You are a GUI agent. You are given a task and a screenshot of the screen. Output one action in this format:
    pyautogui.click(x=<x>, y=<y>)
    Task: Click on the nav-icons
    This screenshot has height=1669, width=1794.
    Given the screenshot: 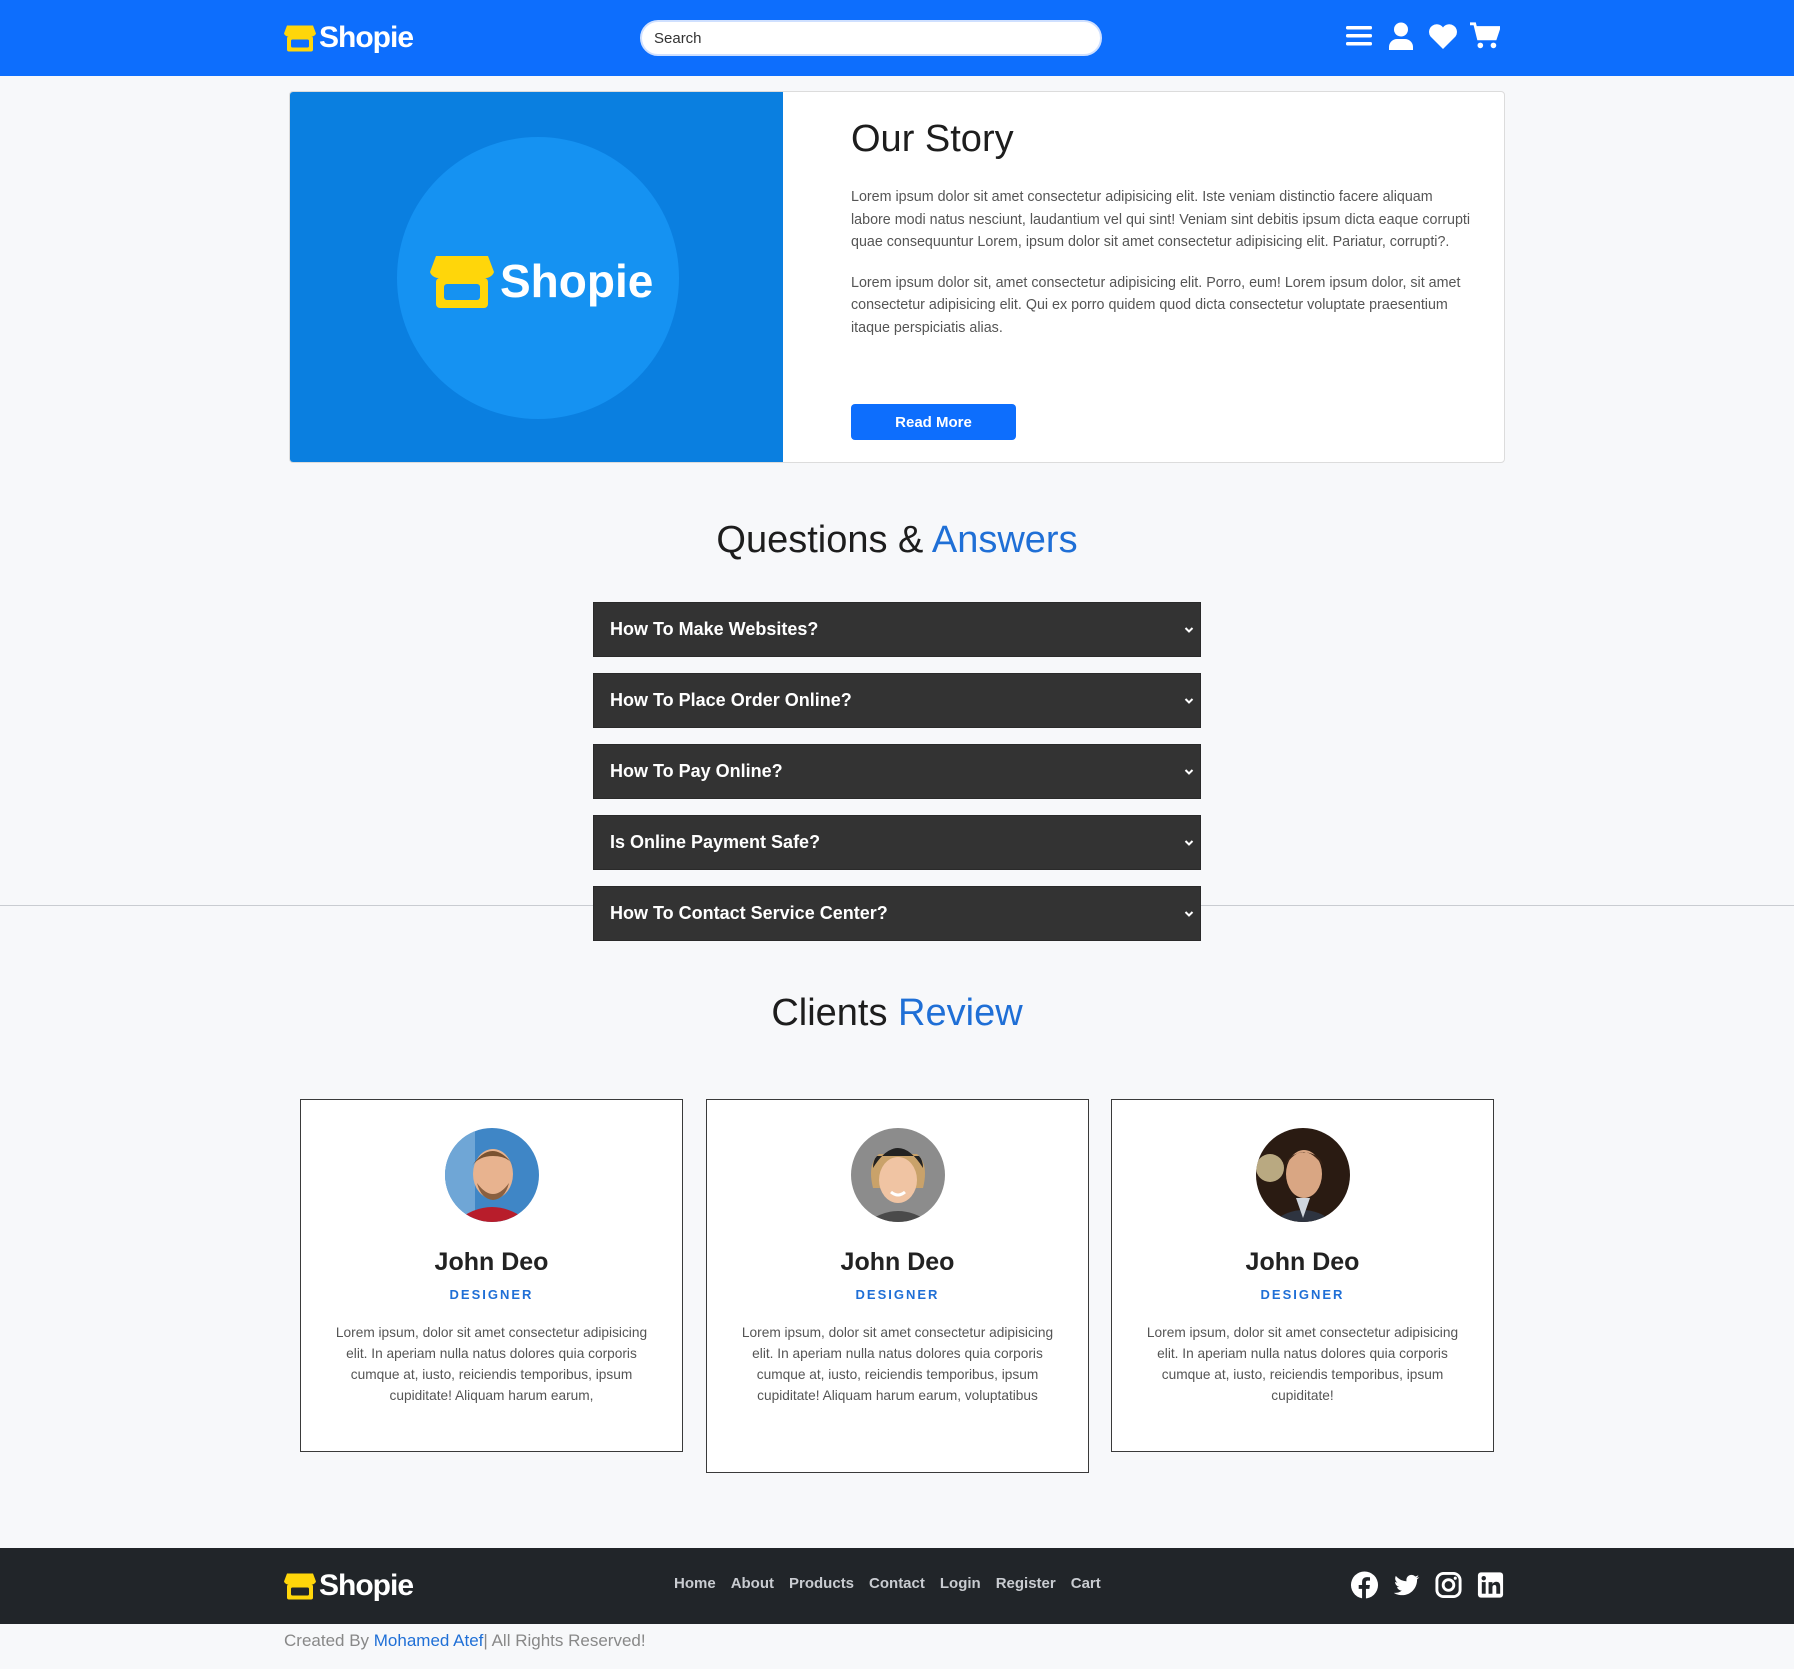 What is the action you would take?
    pyautogui.click(x=1422, y=36)
    